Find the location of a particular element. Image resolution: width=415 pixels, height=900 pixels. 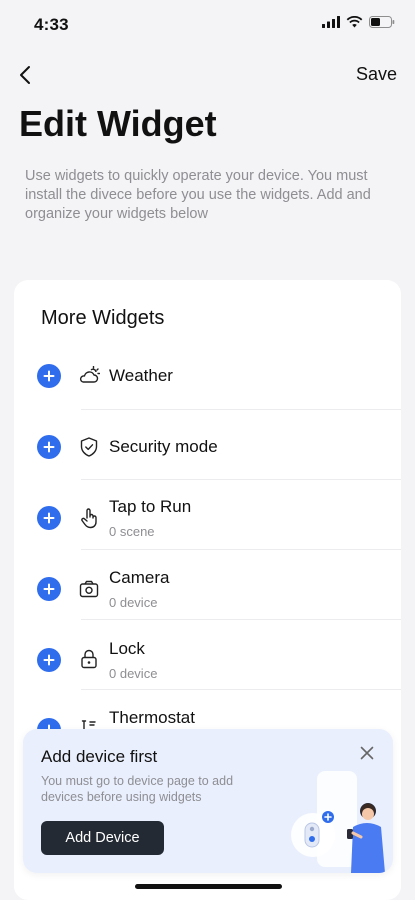

widget-row-security-mode: Security mode is located at coordinates (207, 445).